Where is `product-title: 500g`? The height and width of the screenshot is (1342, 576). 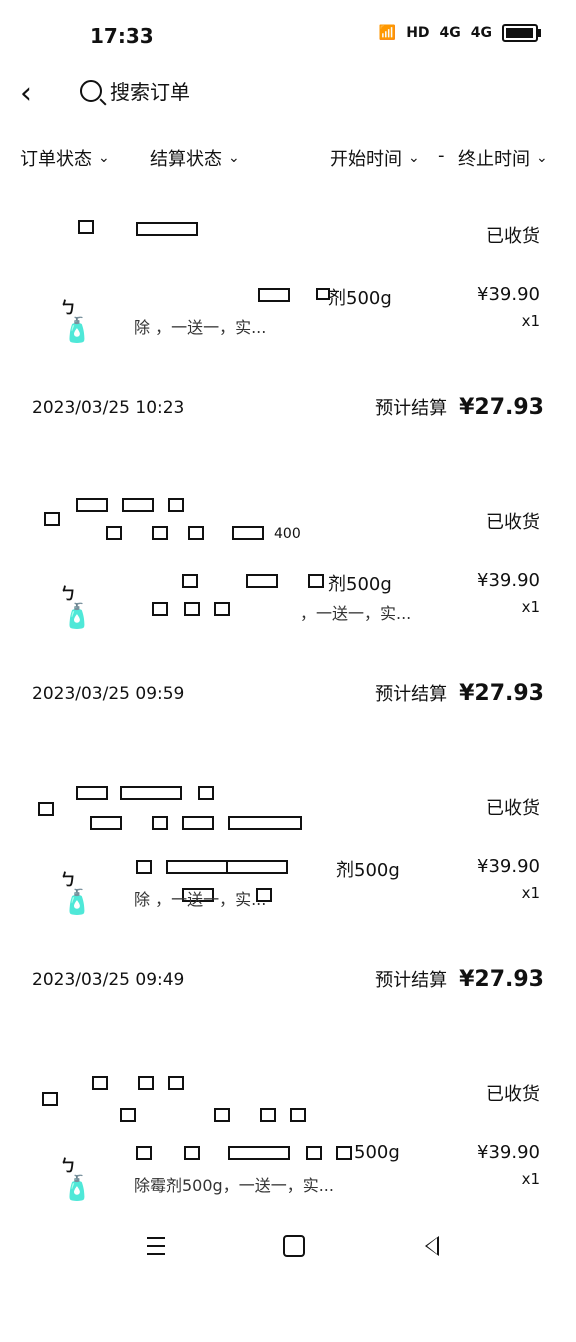 product-title: 500g is located at coordinates (377, 1152).